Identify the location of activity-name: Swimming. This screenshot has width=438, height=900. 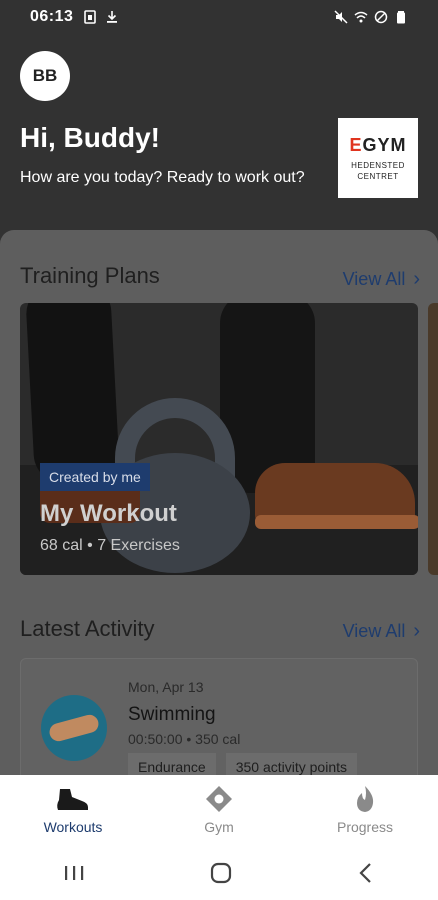
(172, 714).